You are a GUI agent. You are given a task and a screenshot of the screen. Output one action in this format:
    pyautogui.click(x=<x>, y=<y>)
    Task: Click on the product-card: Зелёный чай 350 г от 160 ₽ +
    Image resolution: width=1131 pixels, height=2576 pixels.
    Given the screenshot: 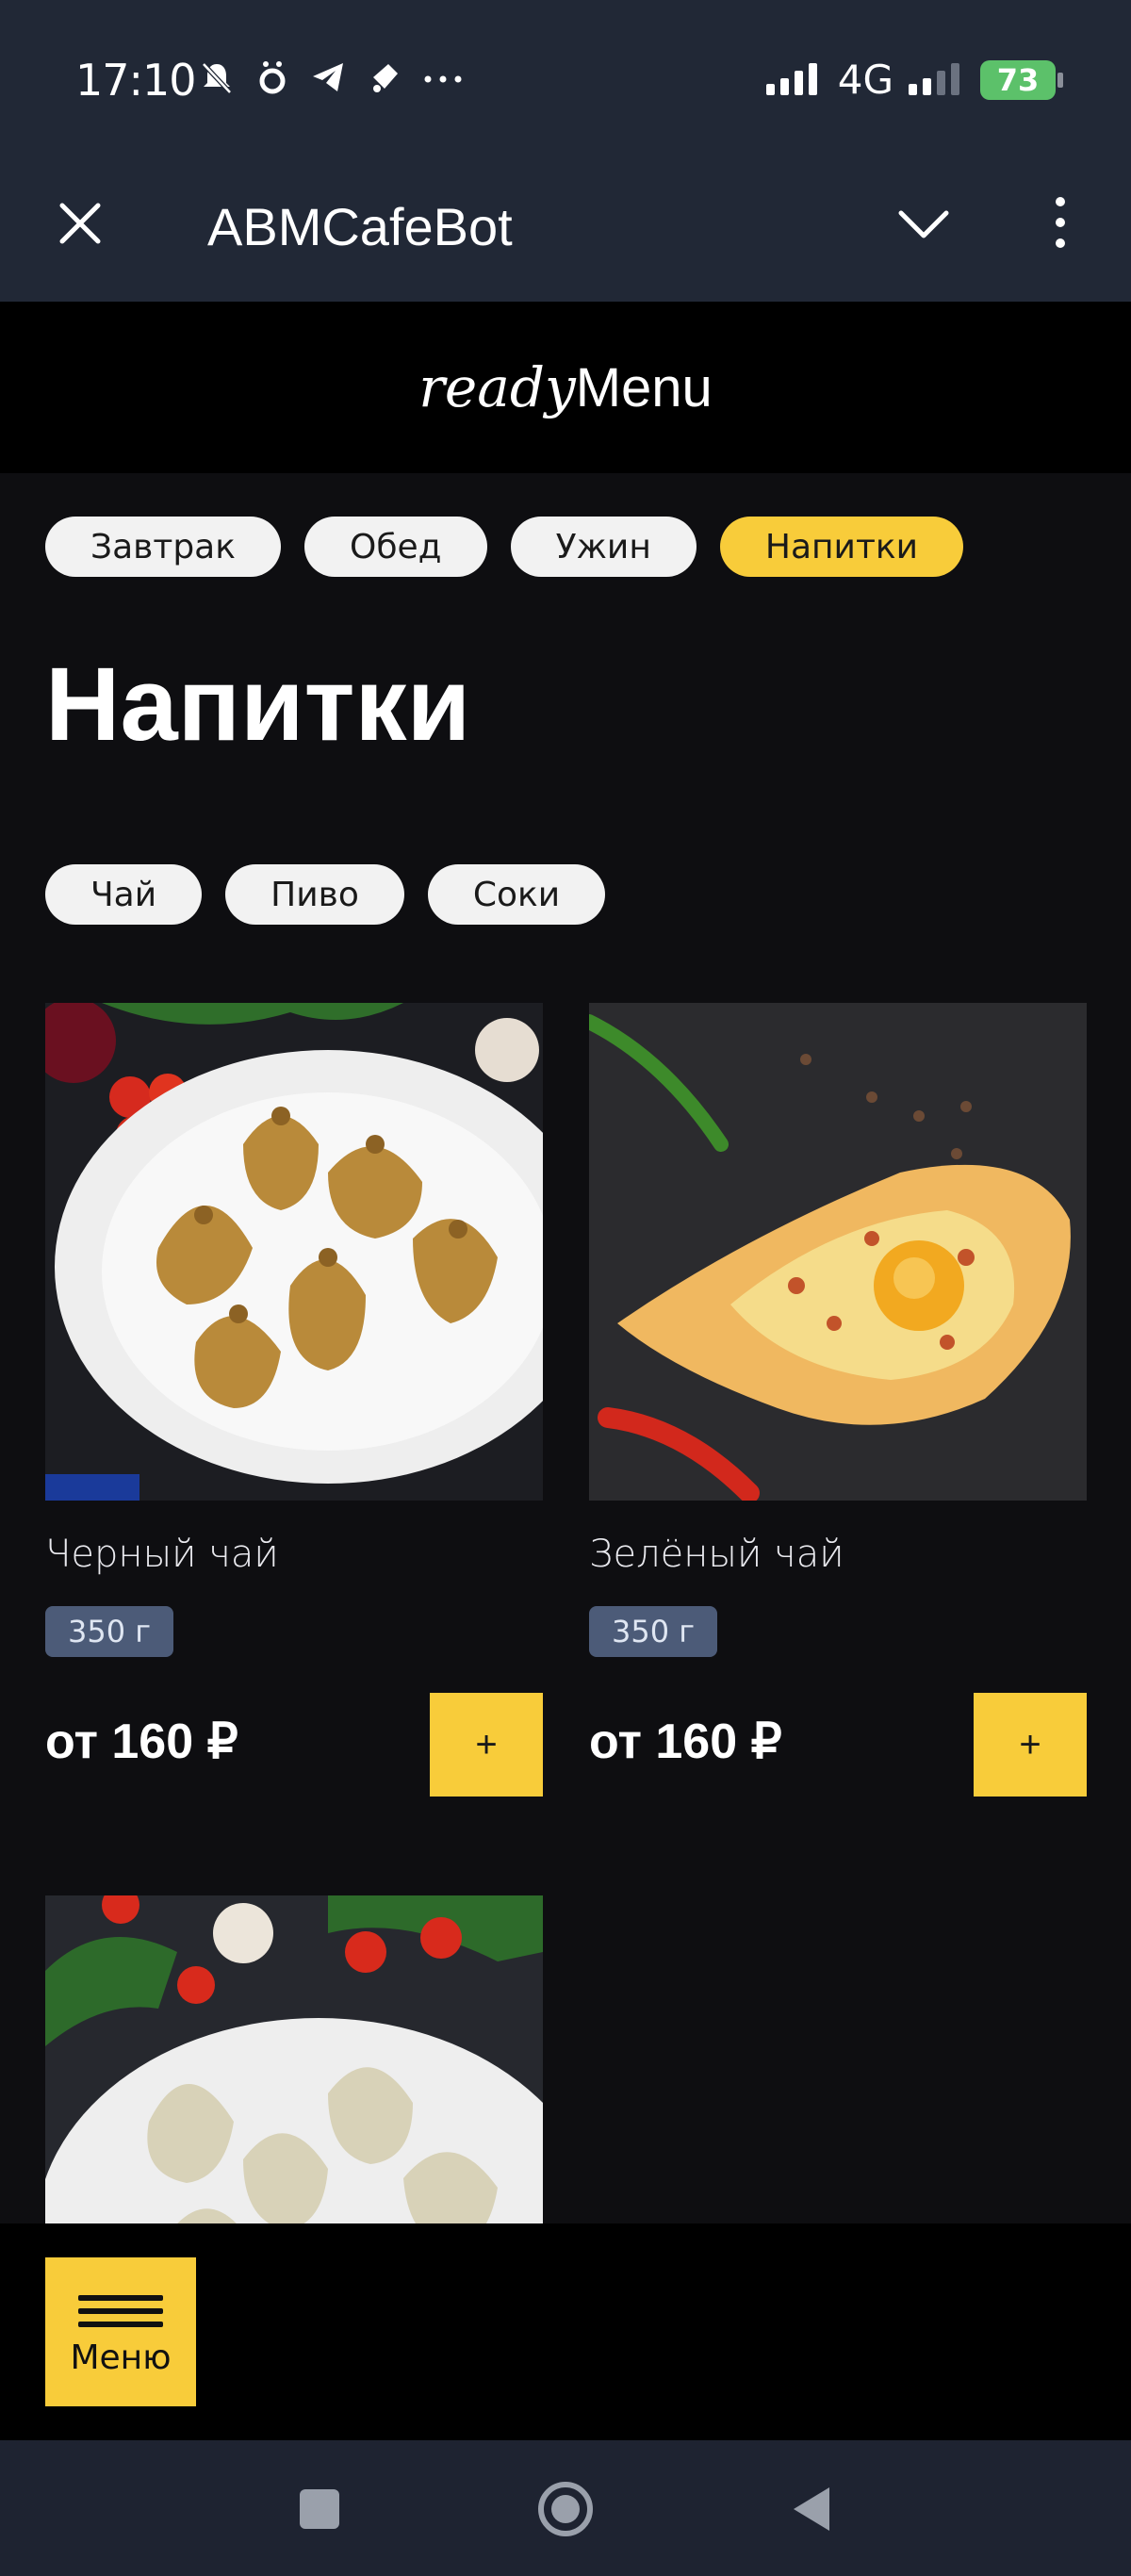 What is the action you would take?
    pyautogui.click(x=838, y=1400)
    